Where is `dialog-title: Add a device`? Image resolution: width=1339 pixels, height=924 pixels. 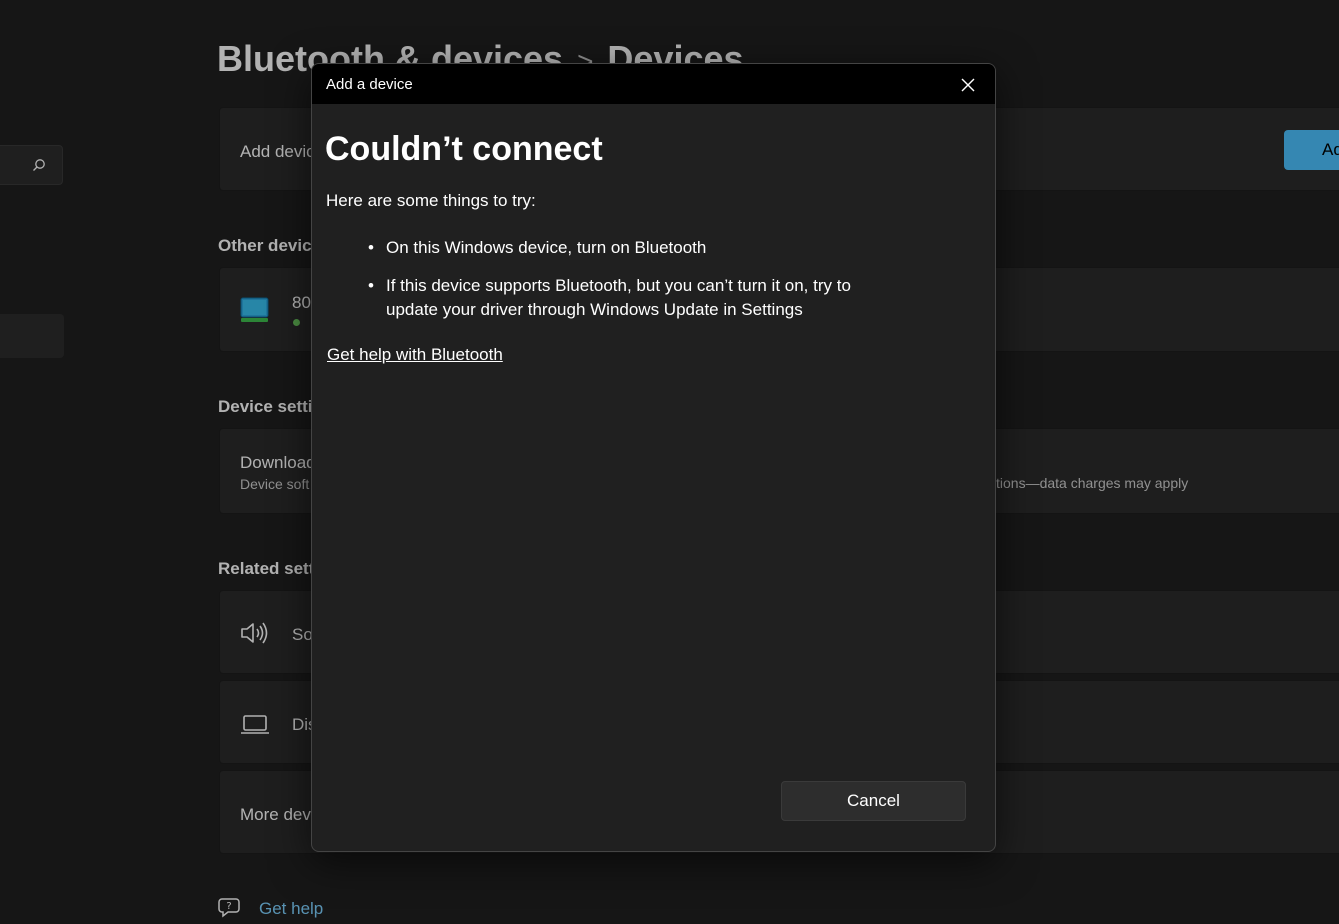 dialog-title: Add a device is located at coordinates (369, 84).